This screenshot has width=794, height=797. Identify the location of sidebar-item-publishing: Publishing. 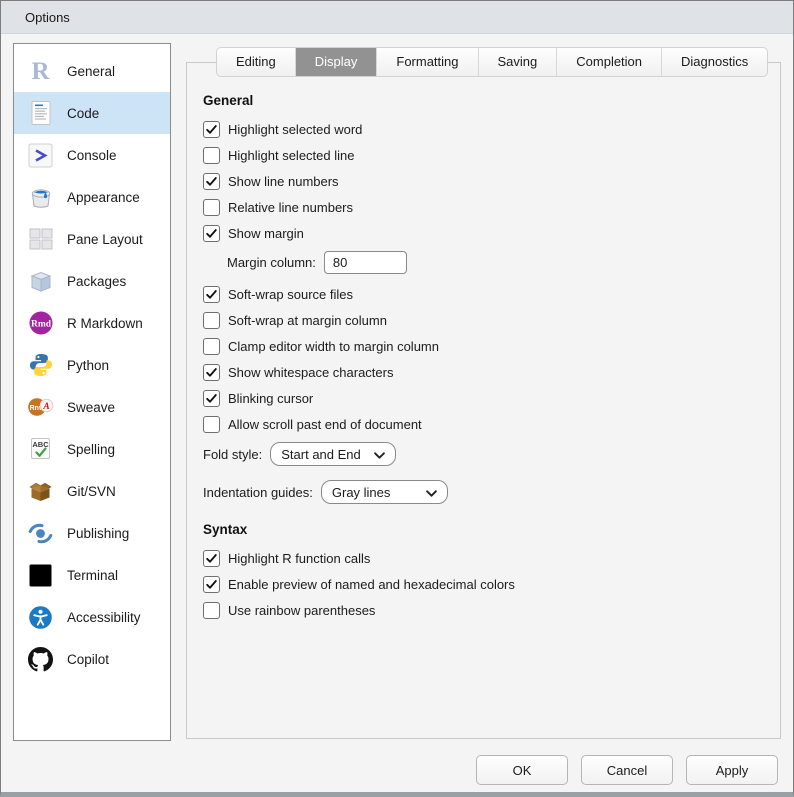
(92, 533).